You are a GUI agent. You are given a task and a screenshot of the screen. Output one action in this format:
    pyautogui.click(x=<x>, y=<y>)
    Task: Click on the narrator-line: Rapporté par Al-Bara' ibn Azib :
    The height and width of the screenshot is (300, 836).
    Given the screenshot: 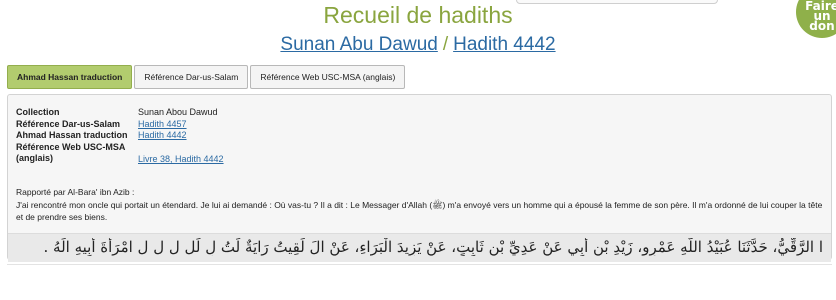 What is the action you would take?
    pyautogui.click(x=75, y=192)
    